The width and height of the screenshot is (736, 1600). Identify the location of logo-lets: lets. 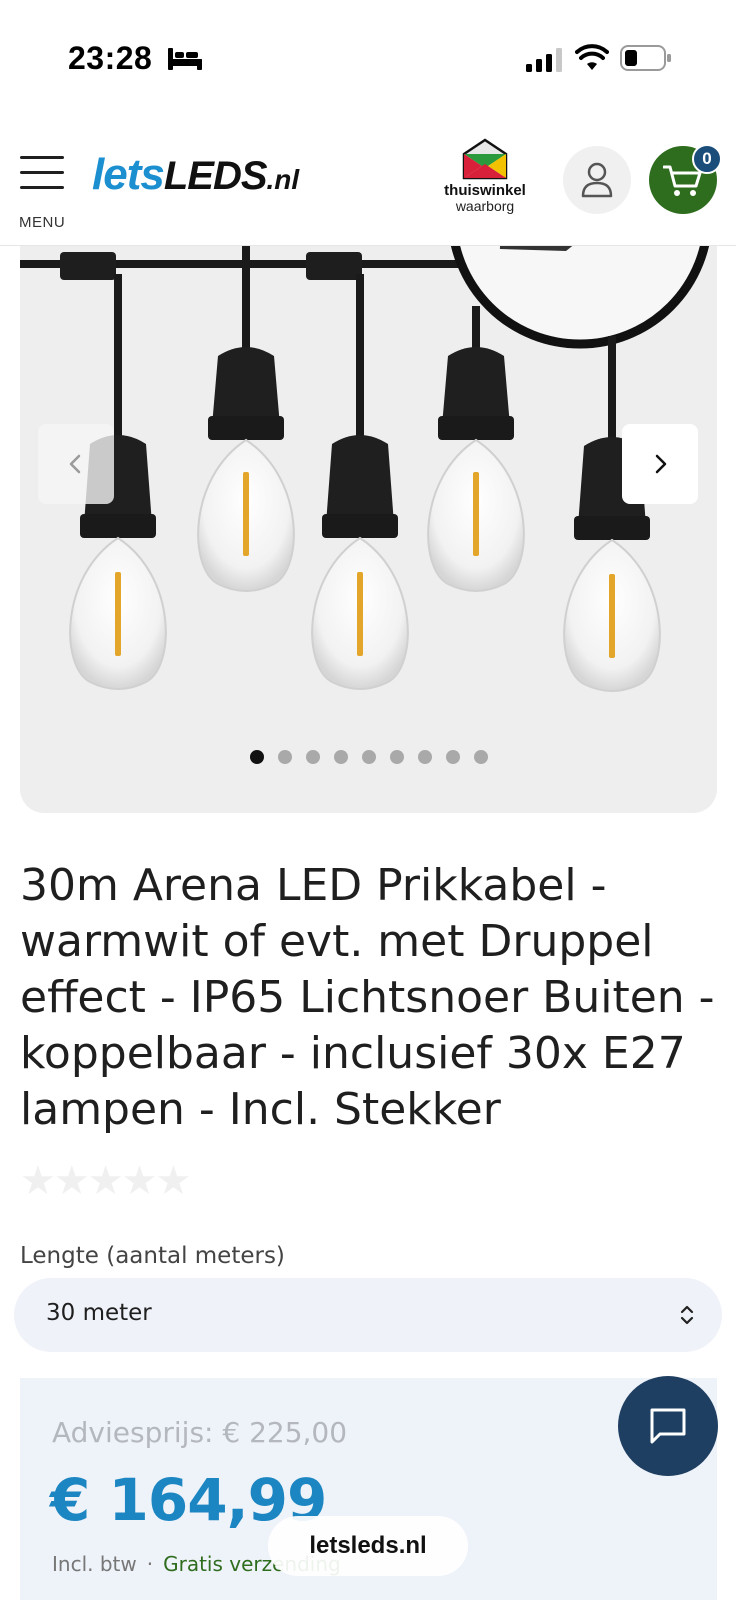
(128, 174).